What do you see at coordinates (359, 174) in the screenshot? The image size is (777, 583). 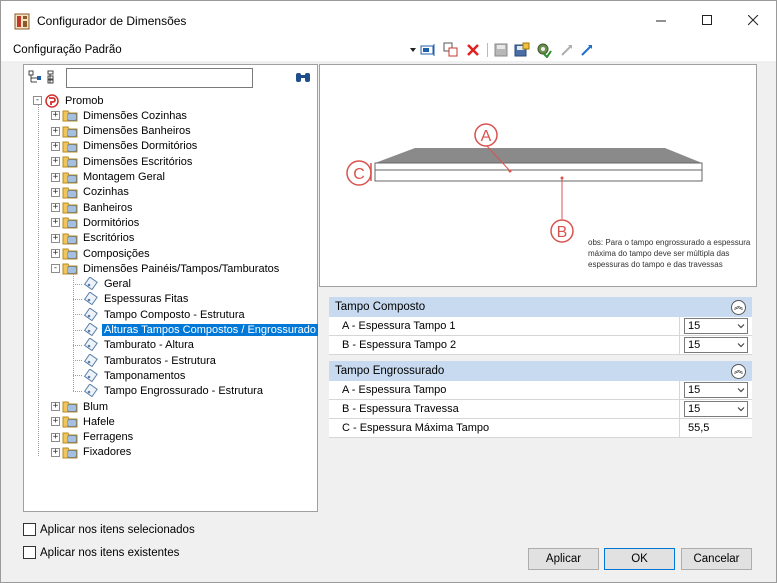 I see `marker-c-label: C` at bounding box center [359, 174].